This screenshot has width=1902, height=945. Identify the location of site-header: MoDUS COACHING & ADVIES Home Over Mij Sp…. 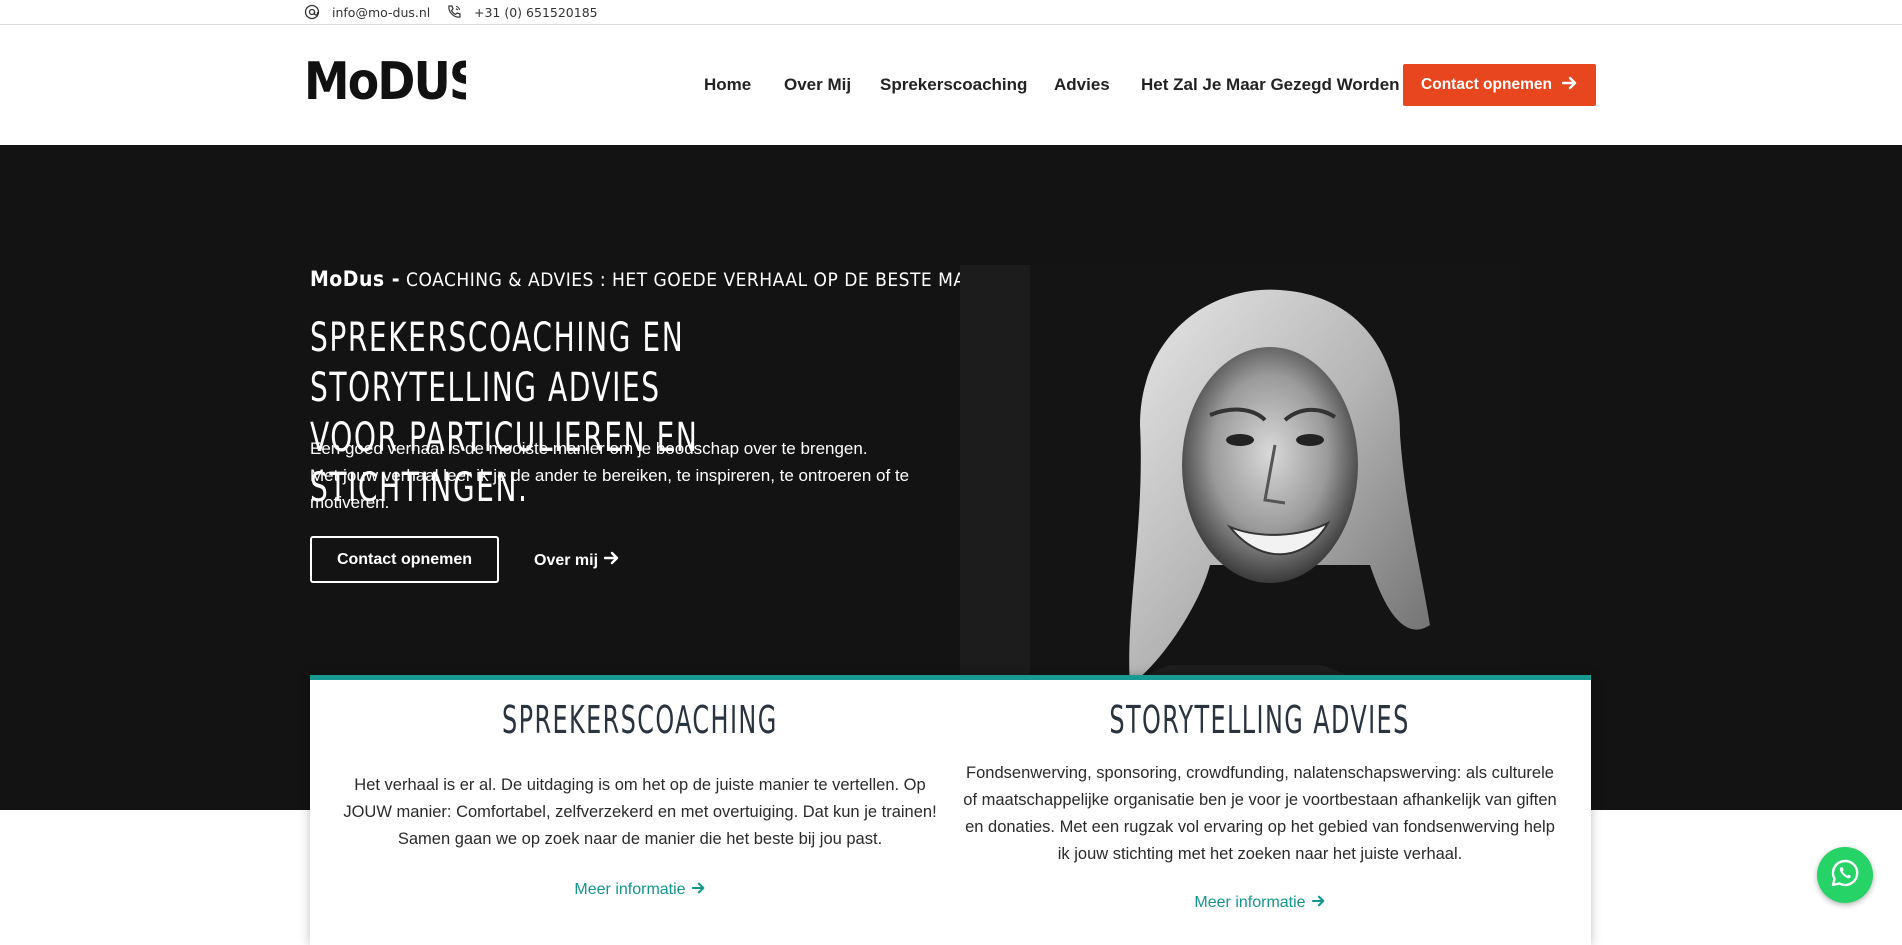
(951, 85).